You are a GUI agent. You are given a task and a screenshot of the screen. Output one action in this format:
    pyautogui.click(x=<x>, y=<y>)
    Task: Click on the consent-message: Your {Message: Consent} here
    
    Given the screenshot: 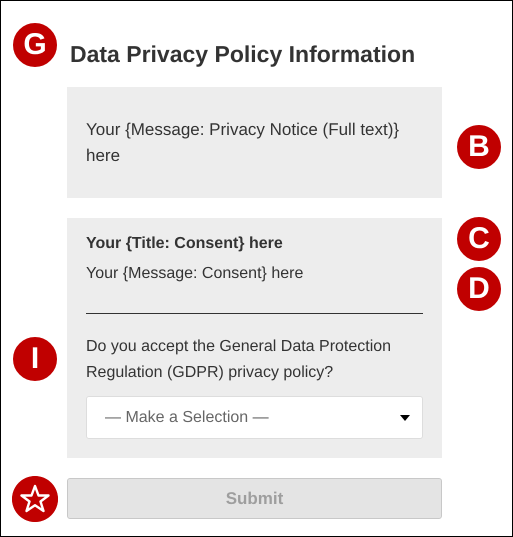 What is the action you would take?
    pyautogui.click(x=195, y=274)
    